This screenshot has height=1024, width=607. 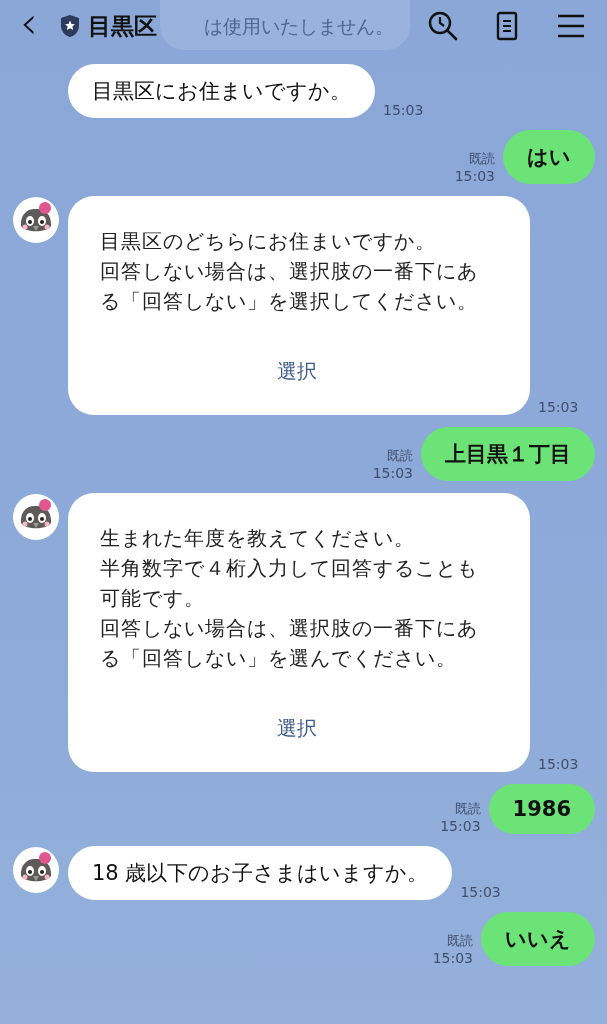 What do you see at coordinates (549, 157) in the screenshot?
I see `message-bubble: はい` at bounding box center [549, 157].